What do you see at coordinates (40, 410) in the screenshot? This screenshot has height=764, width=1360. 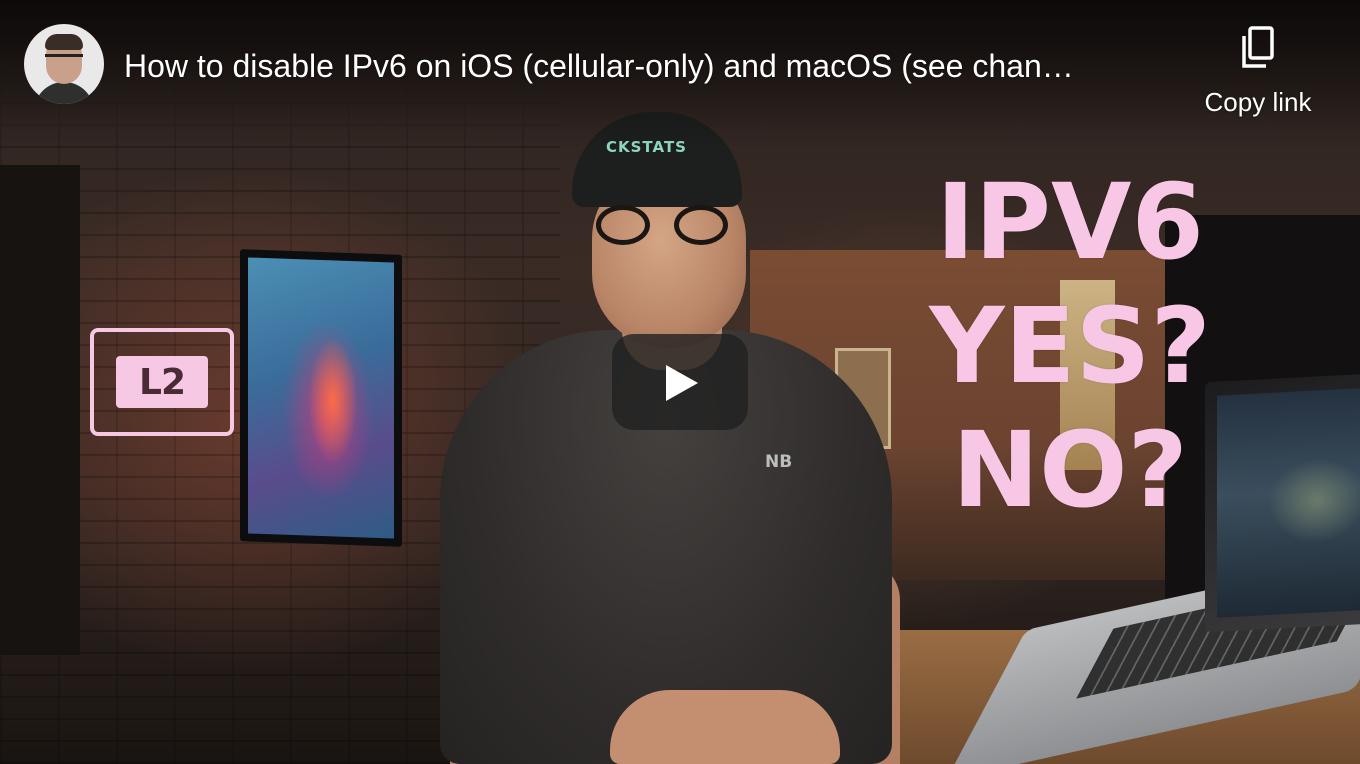 I see `acoustic-panel` at bounding box center [40, 410].